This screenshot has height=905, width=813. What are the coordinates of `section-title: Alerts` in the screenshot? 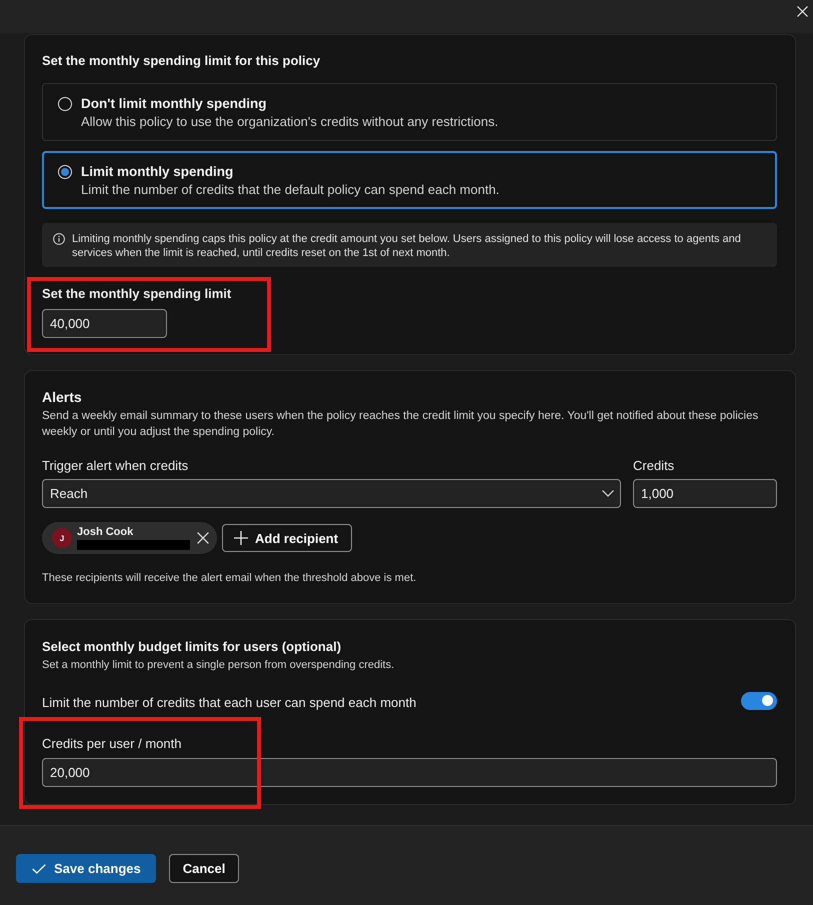 It's located at (62, 397).